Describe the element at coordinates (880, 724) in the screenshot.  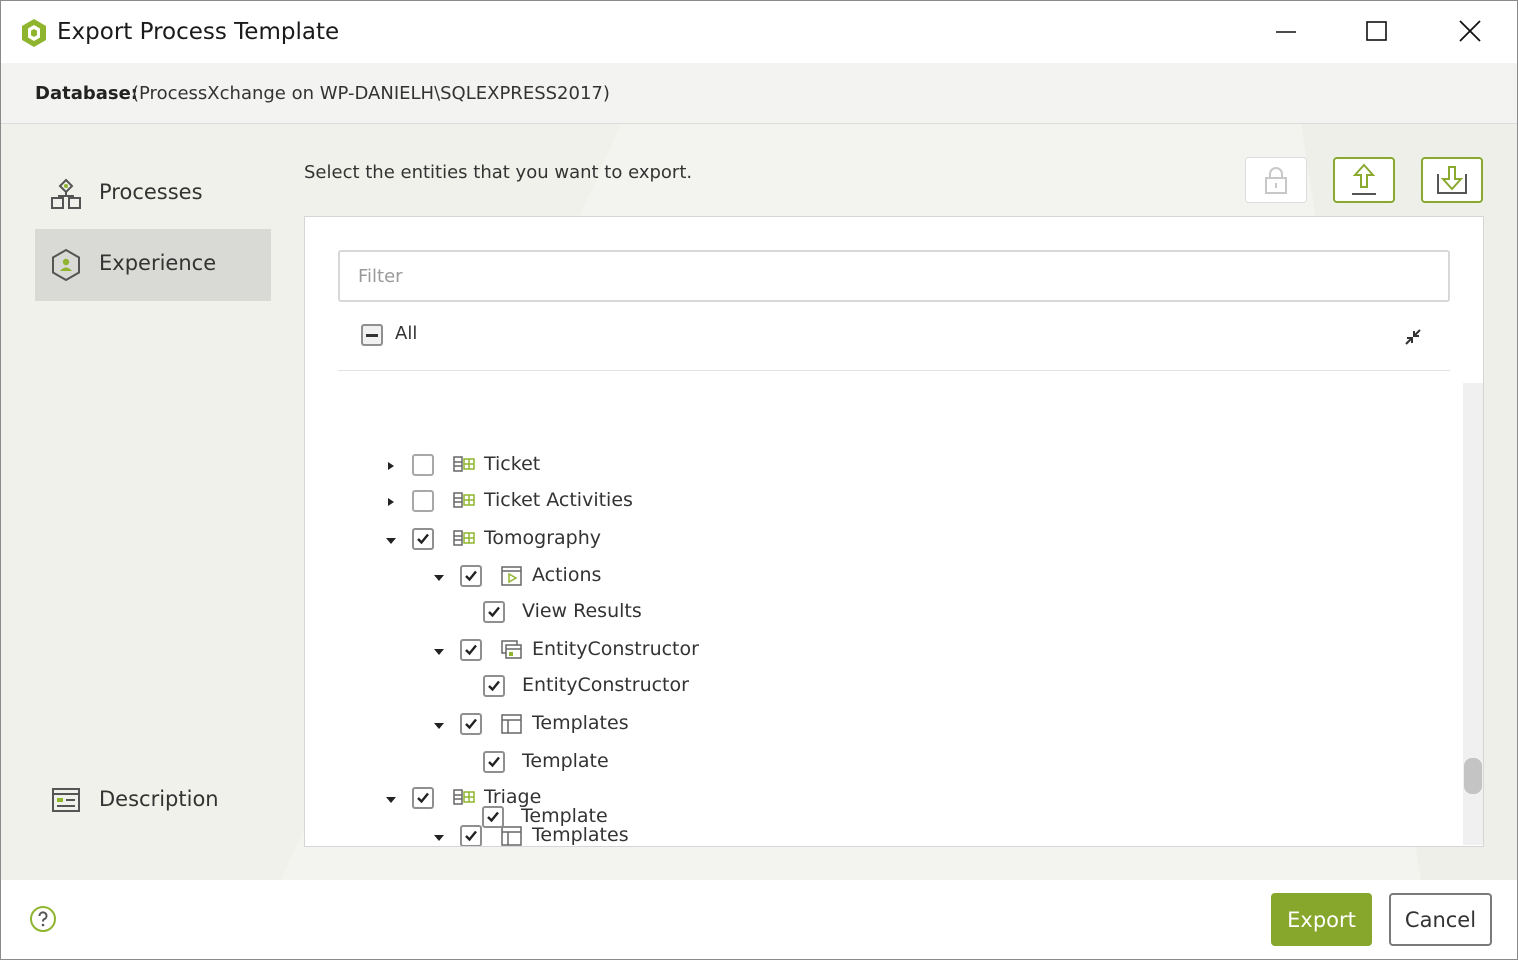
I see `tree-row: Templates` at that location.